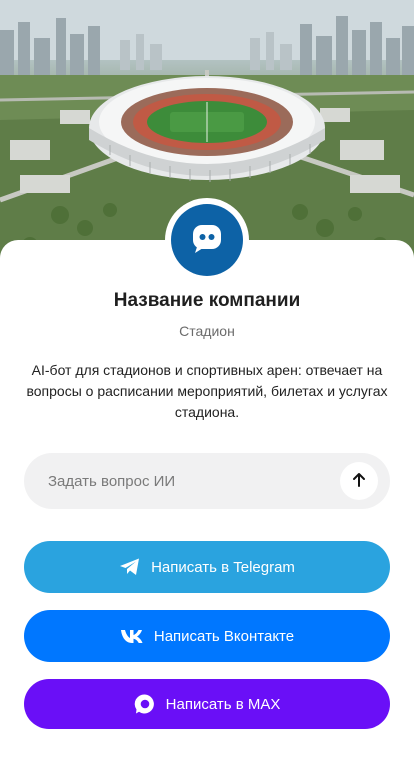 The width and height of the screenshot is (414, 770). I want to click on arrow-up-icon, so click(359, 481).